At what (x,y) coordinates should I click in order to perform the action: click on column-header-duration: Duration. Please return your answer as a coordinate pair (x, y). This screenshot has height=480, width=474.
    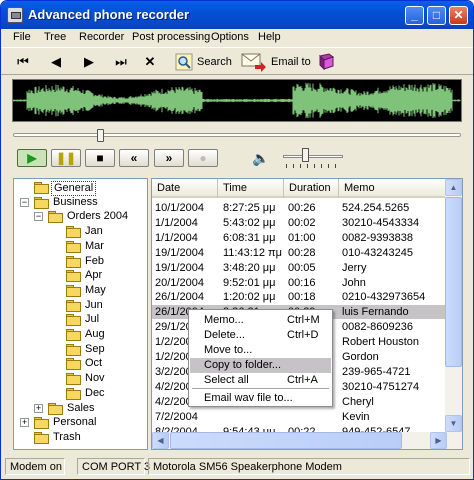
    Looking at the image, I should click on (311, 188).